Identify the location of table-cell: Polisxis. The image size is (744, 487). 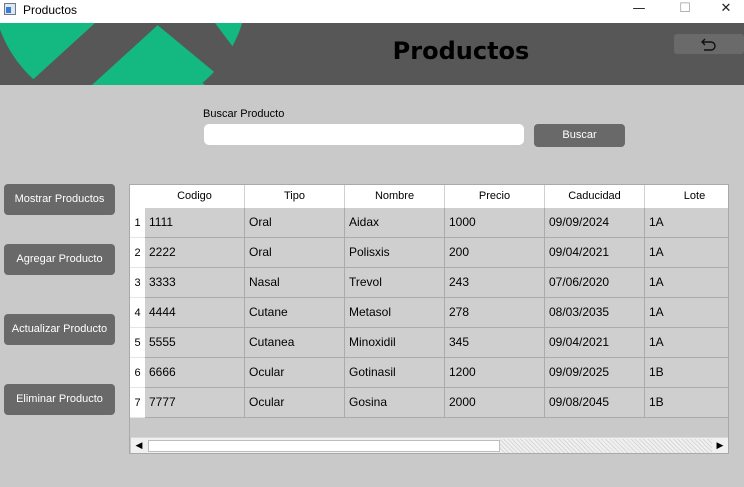
(395, 253).